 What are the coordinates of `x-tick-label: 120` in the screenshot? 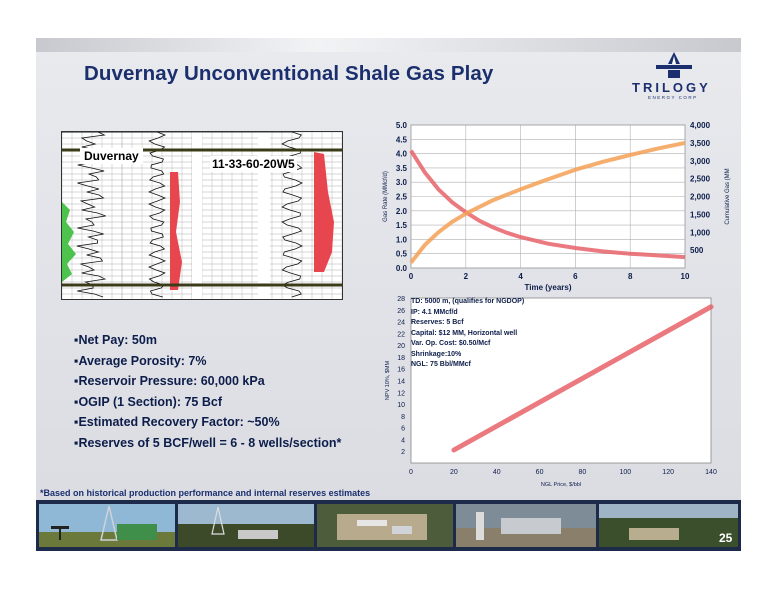 It's located at (668, 472).